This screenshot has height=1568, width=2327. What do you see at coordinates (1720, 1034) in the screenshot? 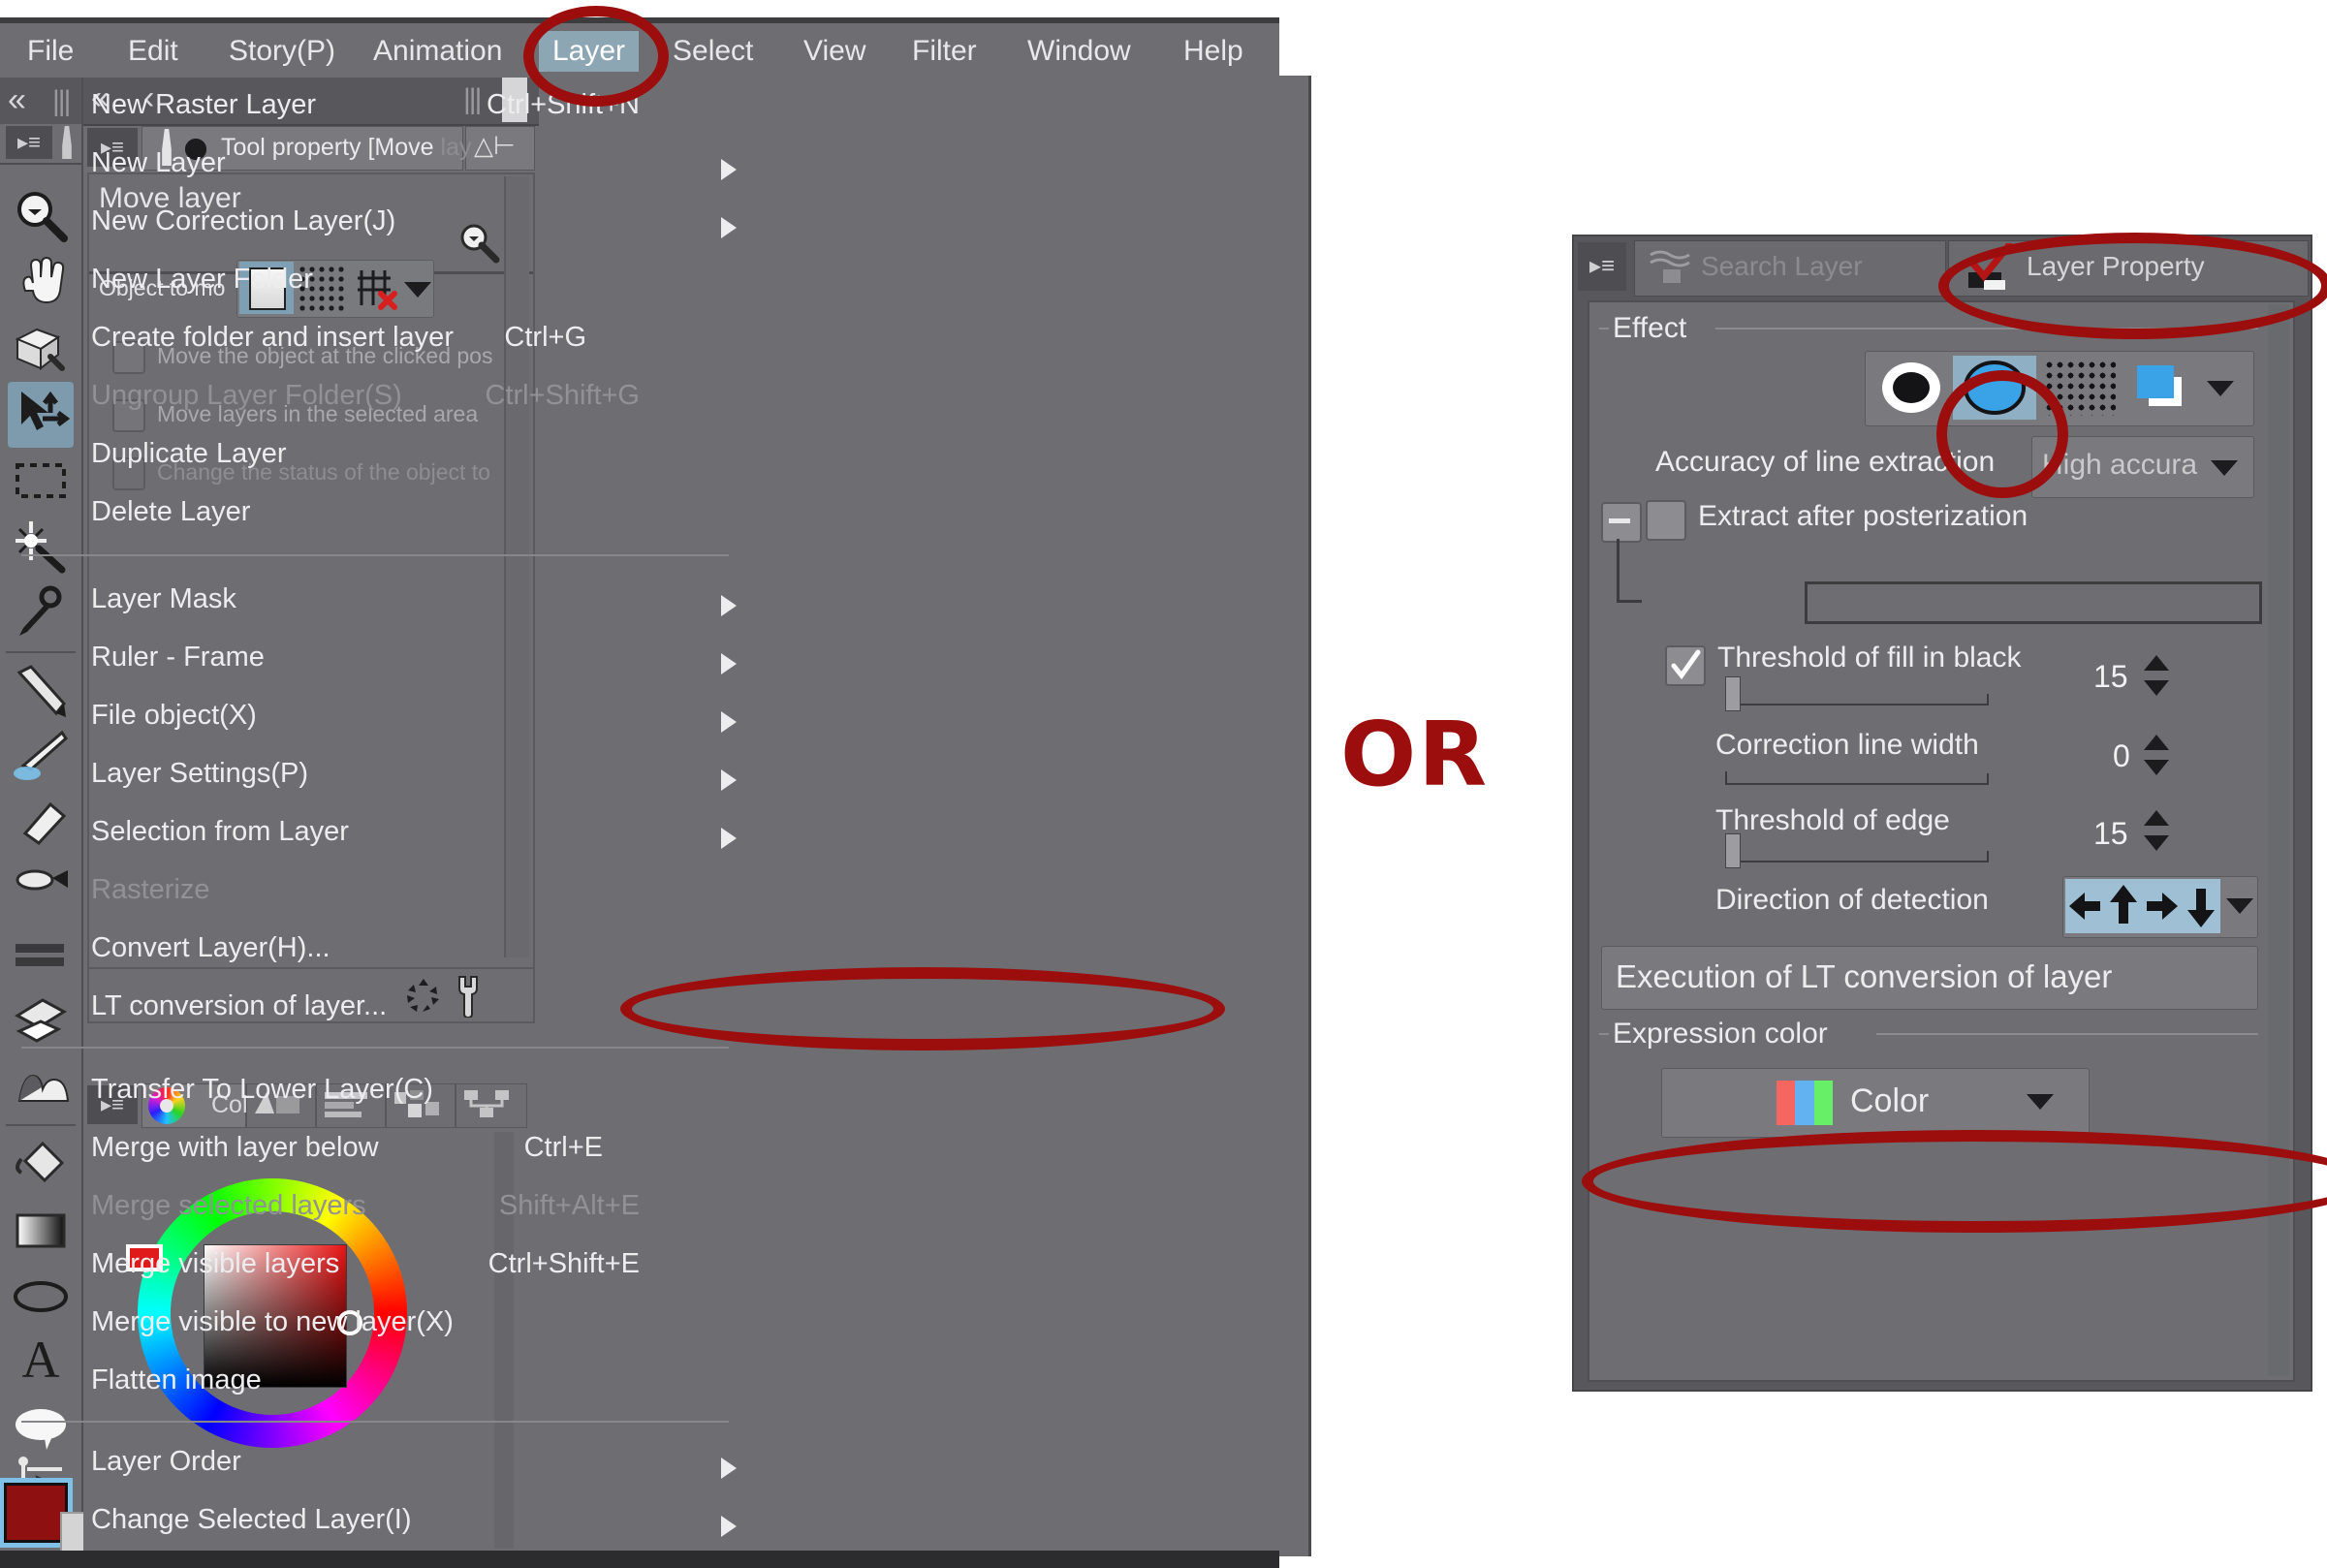
I see `expression-color-group-label: Expression color` at bounding box center [1720, 1034].